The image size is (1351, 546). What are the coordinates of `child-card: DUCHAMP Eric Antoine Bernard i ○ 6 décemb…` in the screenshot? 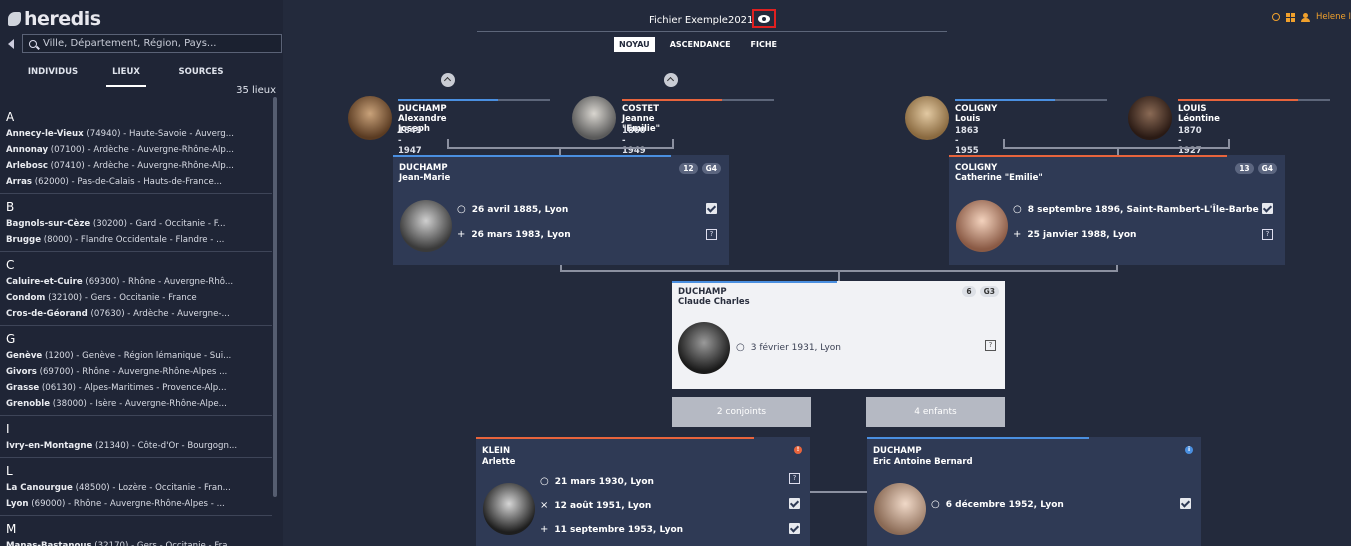 It's located at (1034, 491).